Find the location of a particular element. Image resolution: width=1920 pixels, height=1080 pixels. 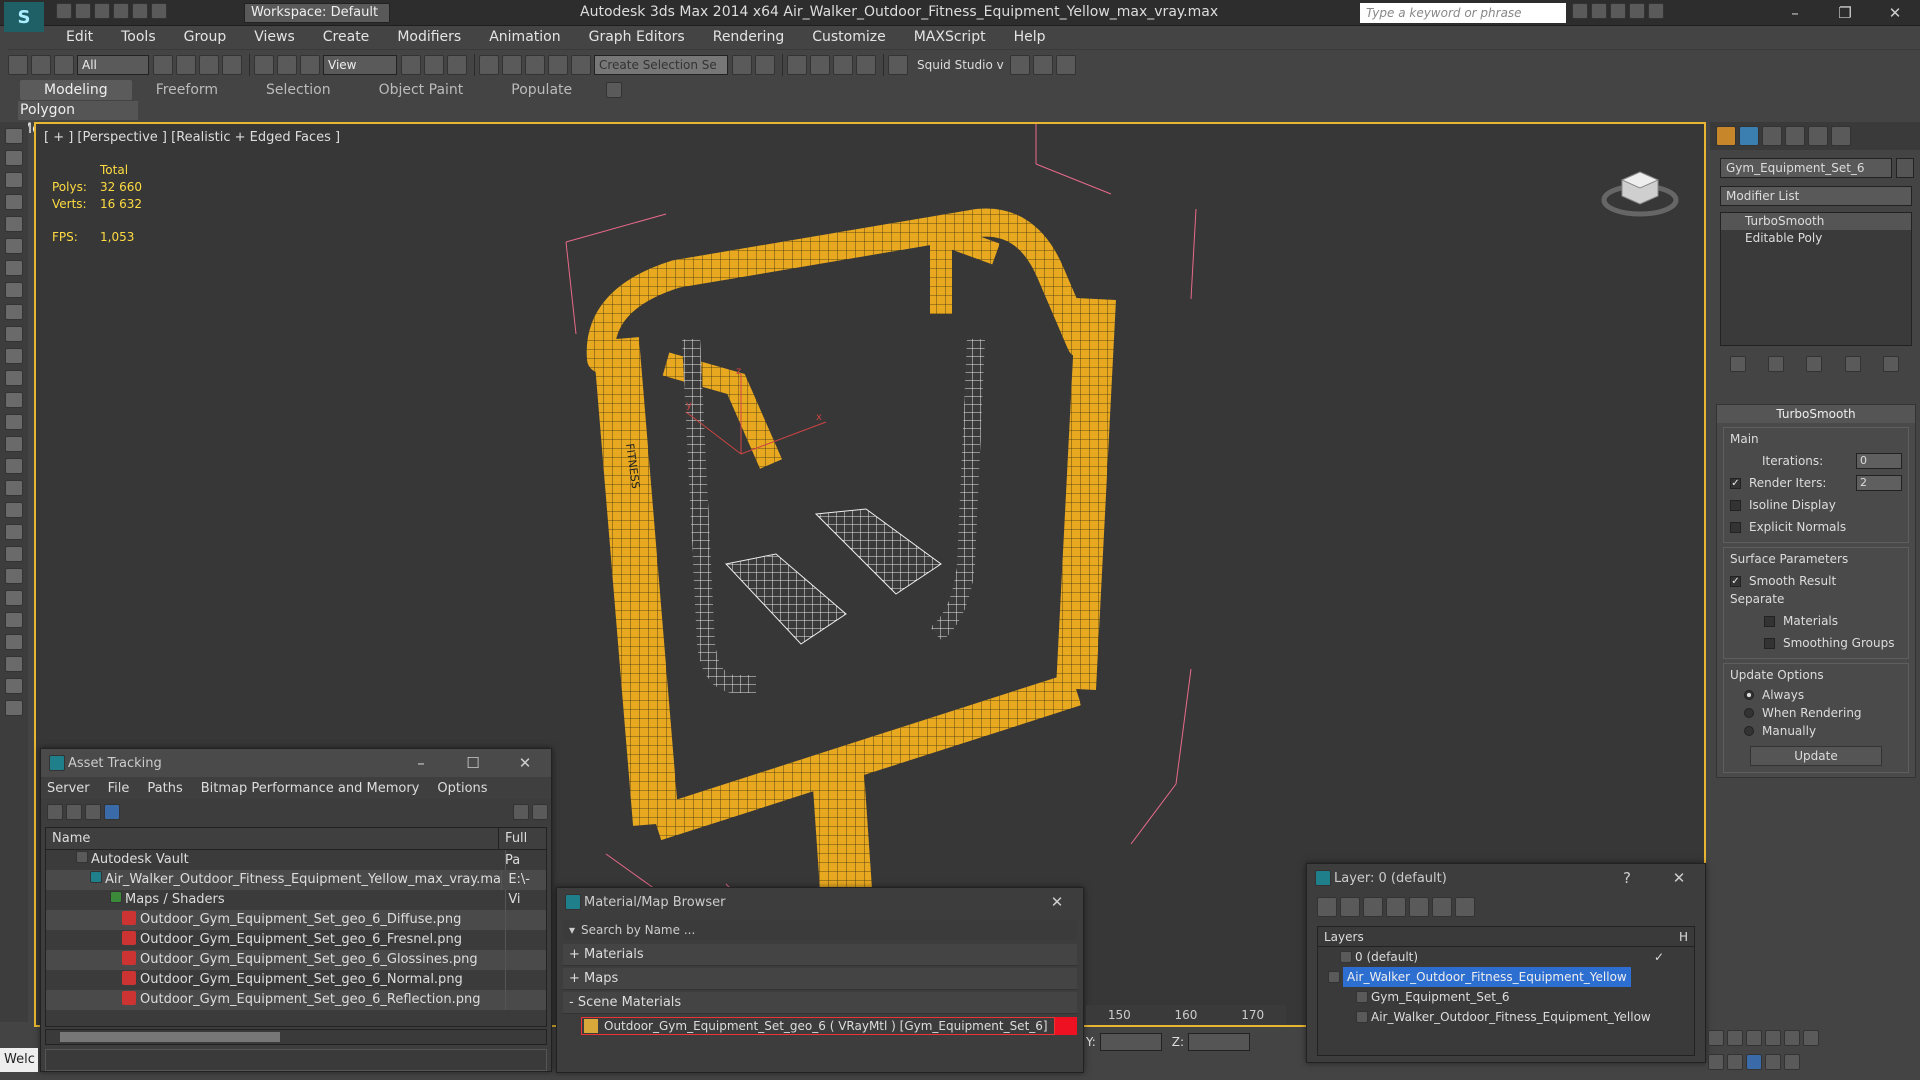

settings-icon is located at coordinates (540, 812).